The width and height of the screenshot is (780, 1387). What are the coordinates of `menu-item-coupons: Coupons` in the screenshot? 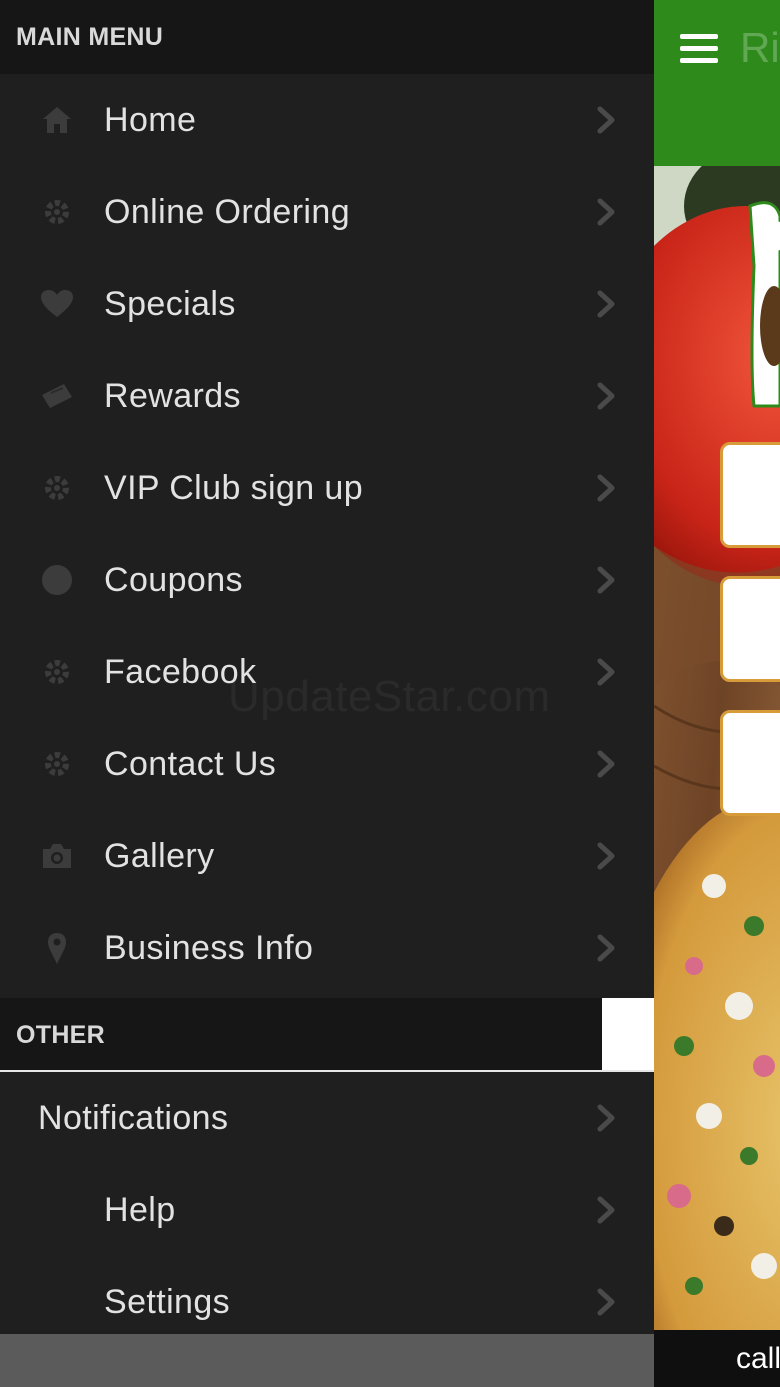 It's located at (327, 580).